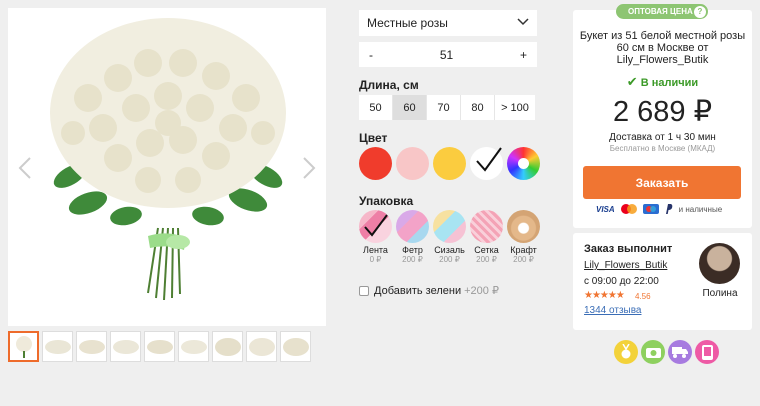 This screenshot has height=406, width=760. Describe the element at coordinates (626, 352) in the screenshot. I see `medal-icon` at that location.